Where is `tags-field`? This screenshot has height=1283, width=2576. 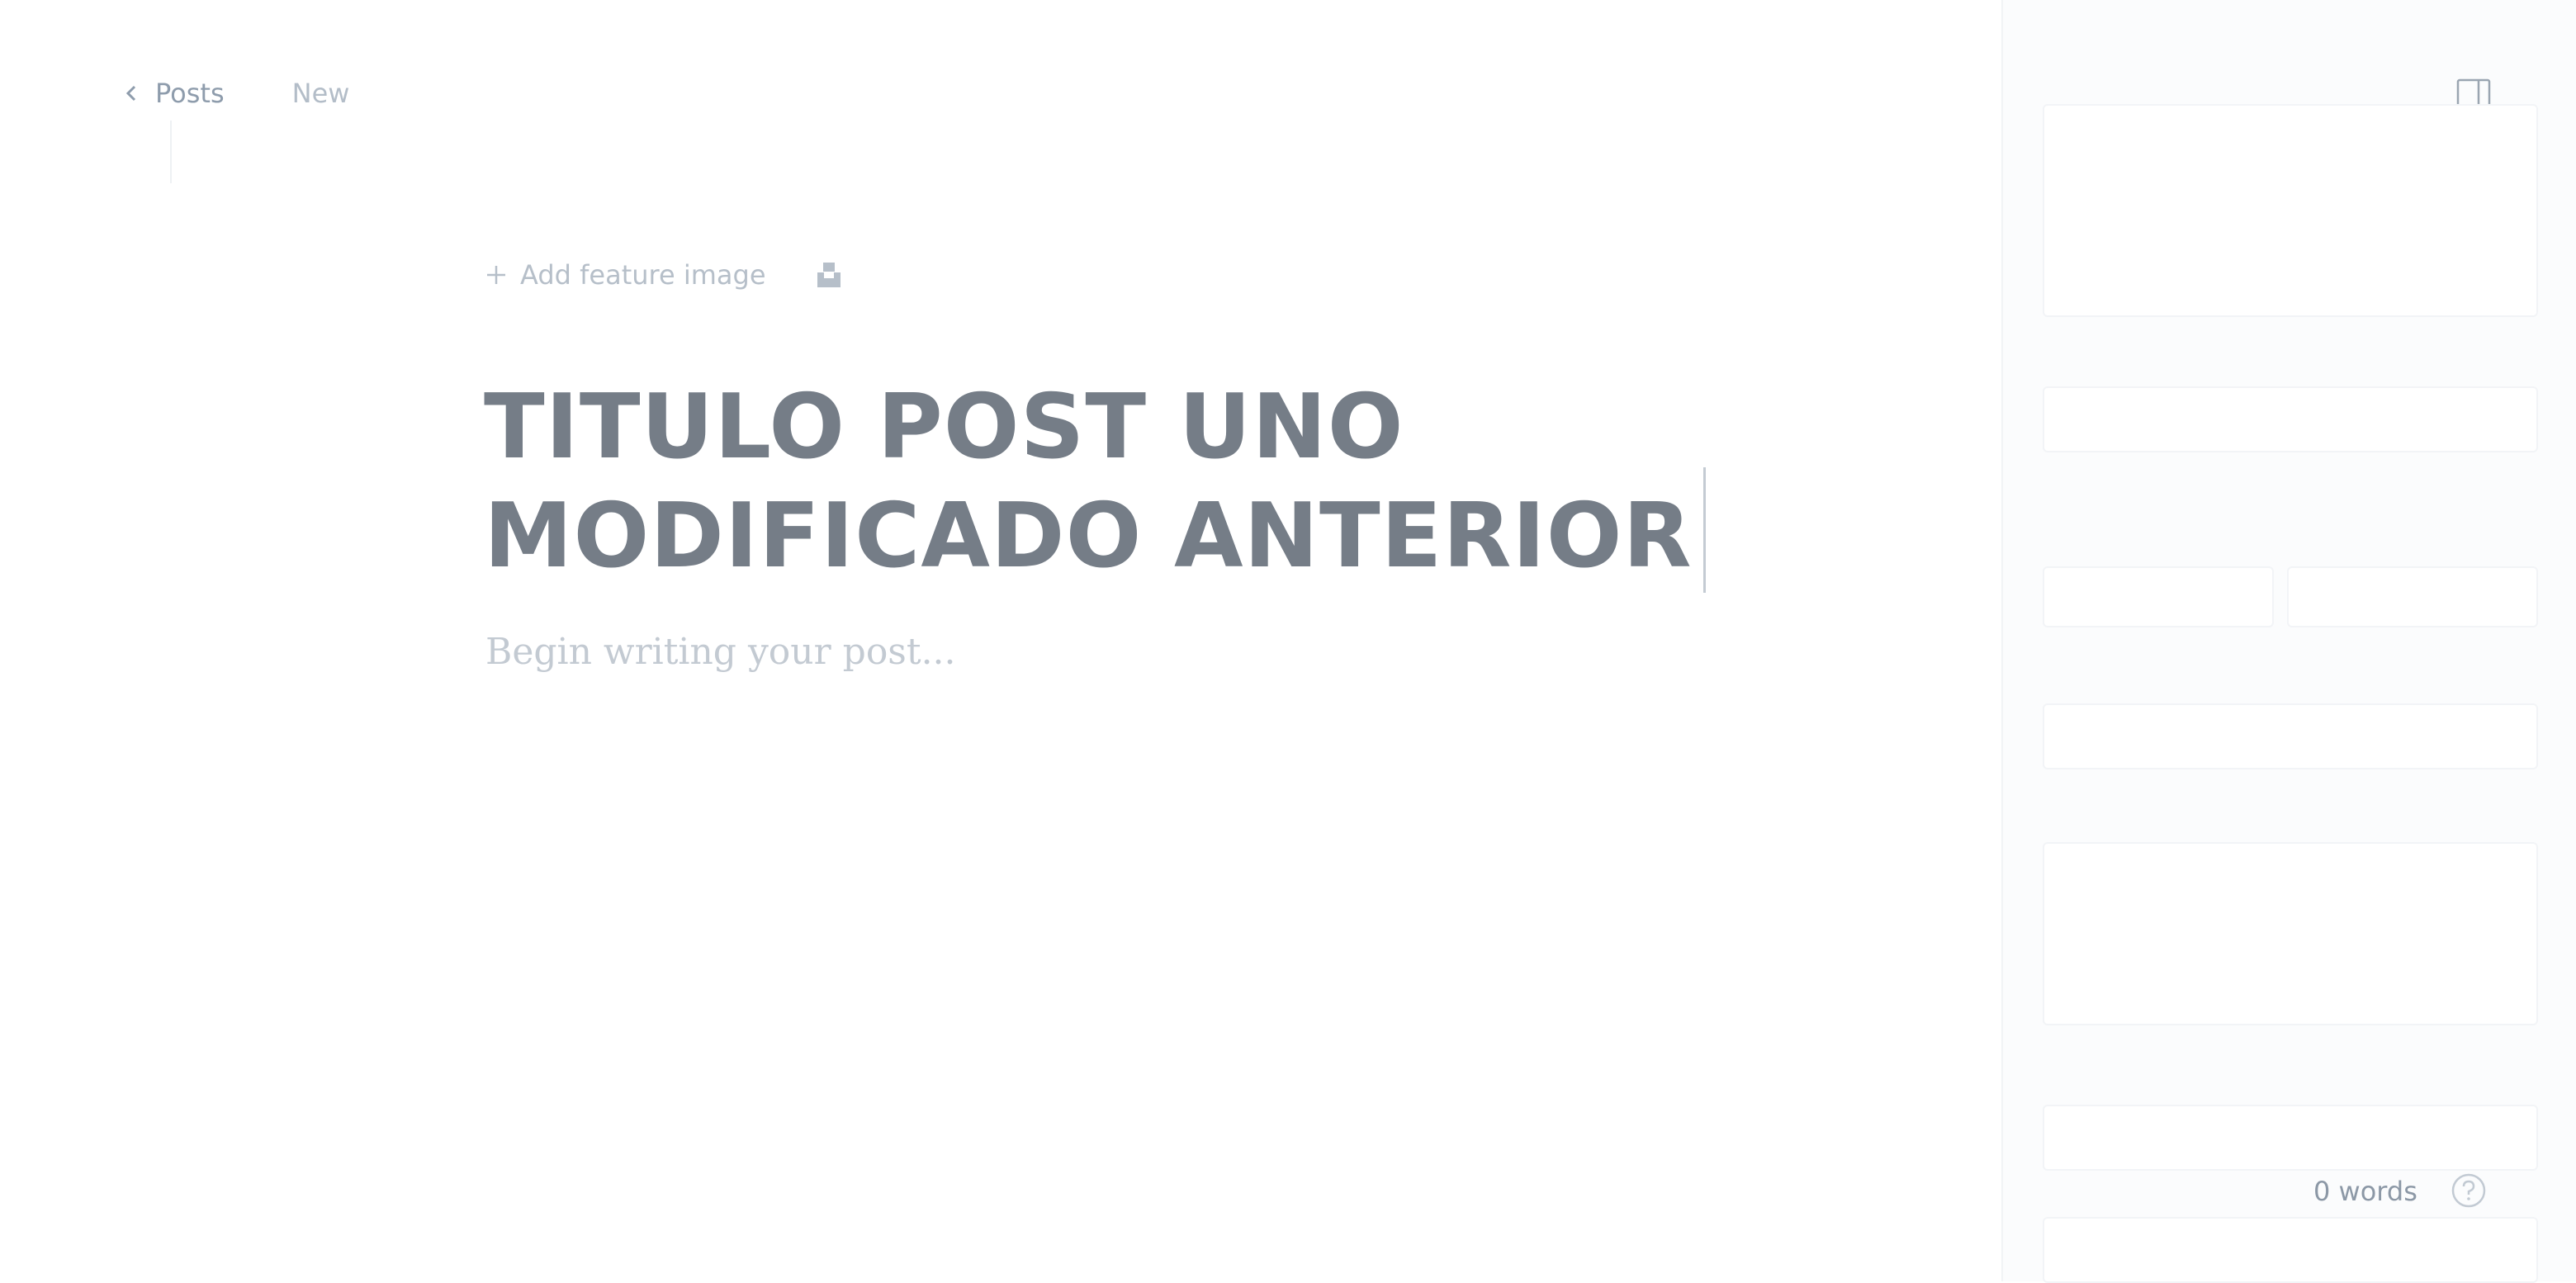
tags-field is located at coordinates (2290, 736).